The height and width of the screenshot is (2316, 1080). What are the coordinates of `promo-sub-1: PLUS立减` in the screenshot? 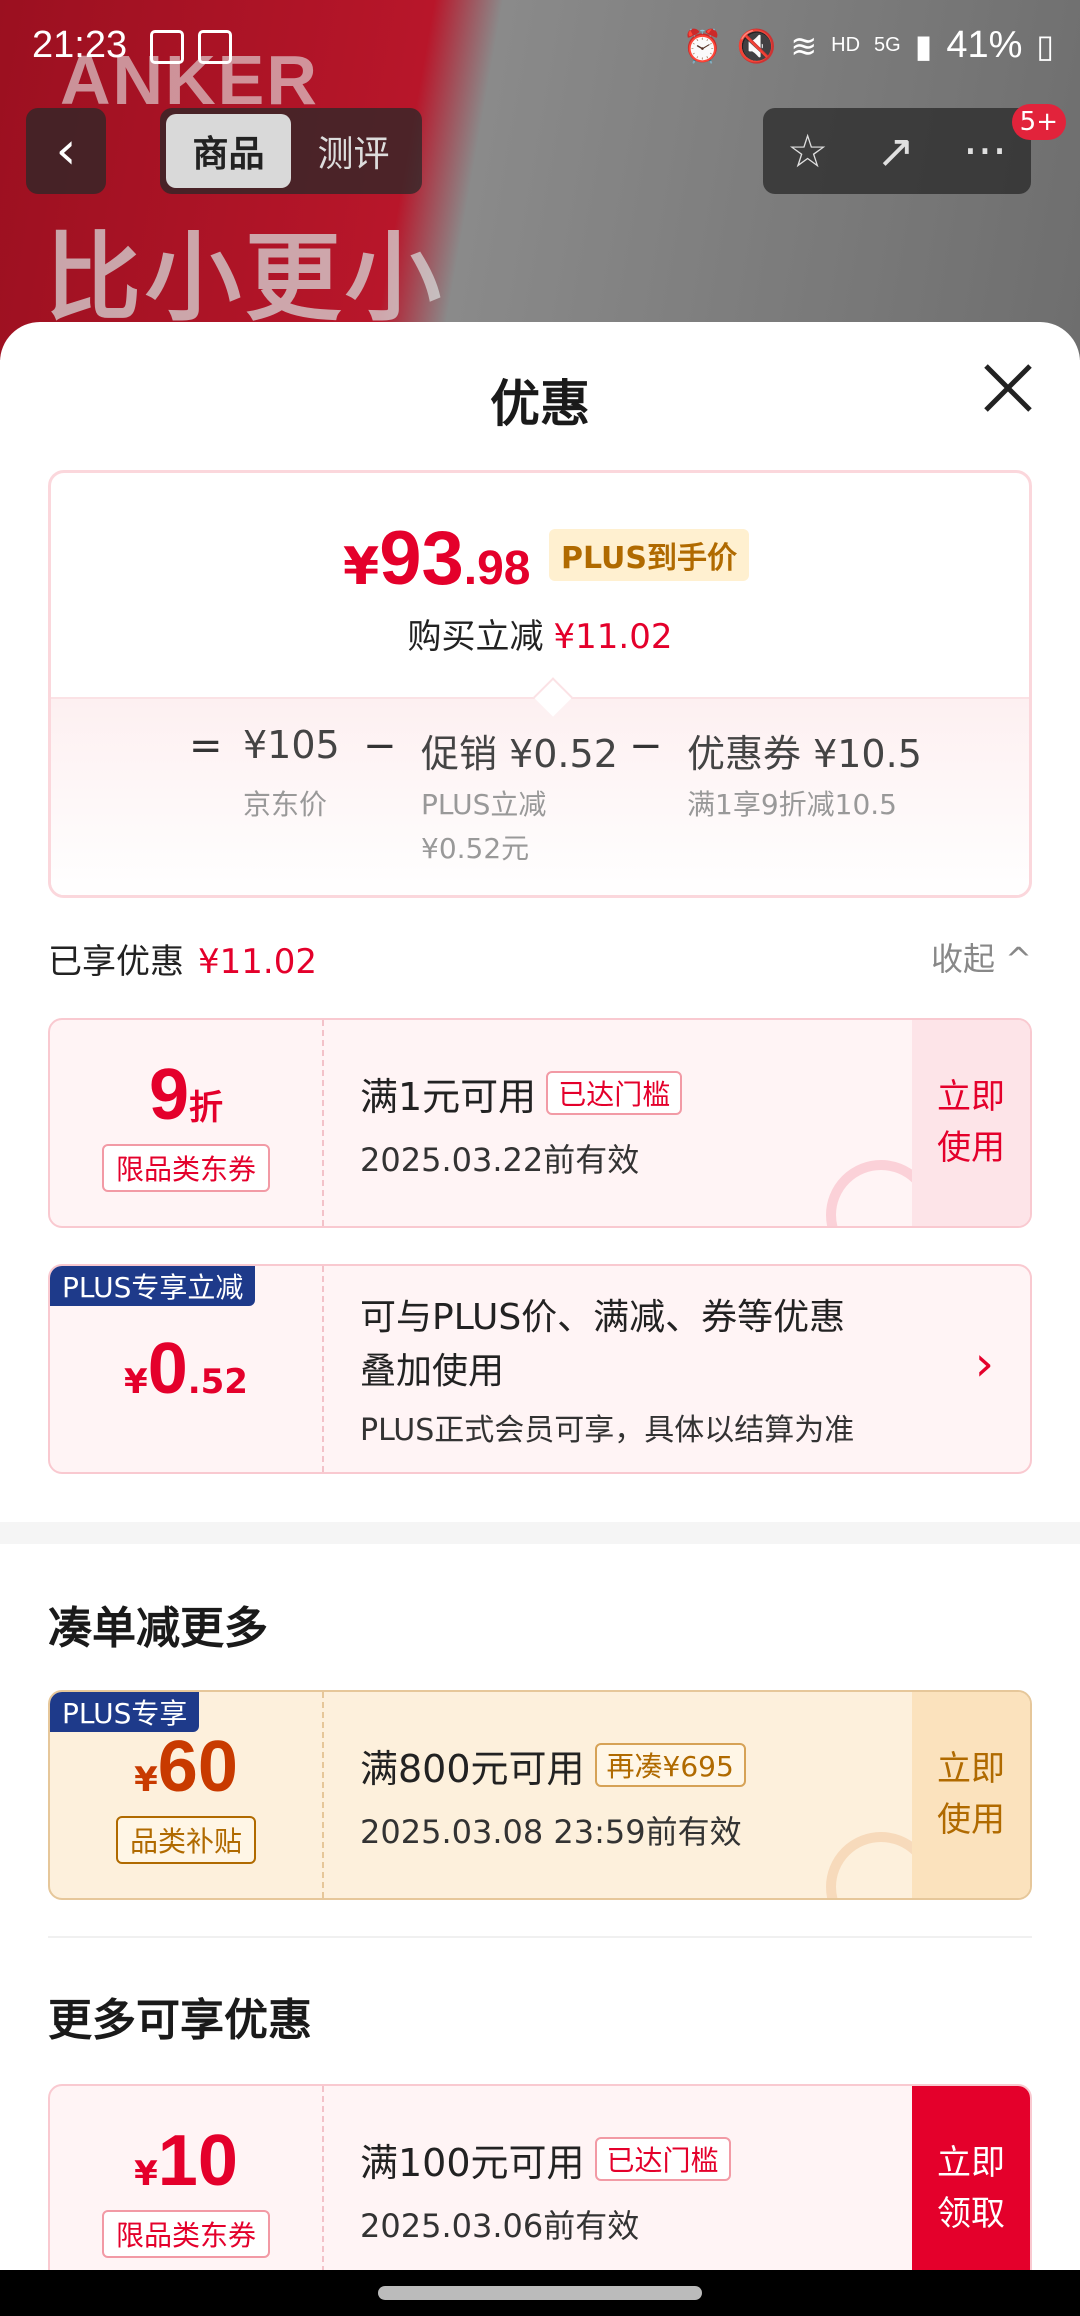 It's located at (484, 804).